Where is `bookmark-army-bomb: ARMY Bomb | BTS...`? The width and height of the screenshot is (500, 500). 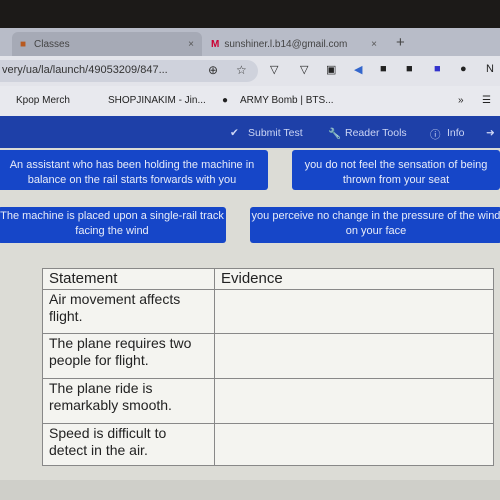
bookmark-army-bomb: ARMY Bomb | BTS... is located at coordinates (287, 100).